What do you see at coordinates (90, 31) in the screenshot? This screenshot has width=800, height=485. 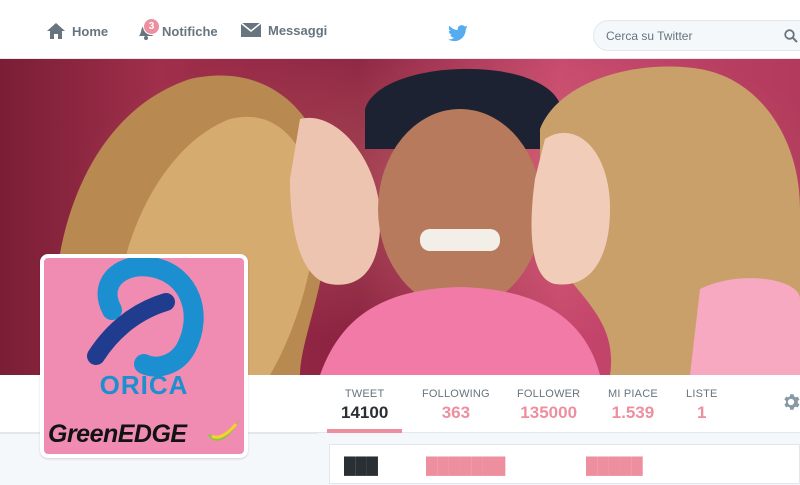 I see `nav-home-label: Home` at bounding box center [90, 31].